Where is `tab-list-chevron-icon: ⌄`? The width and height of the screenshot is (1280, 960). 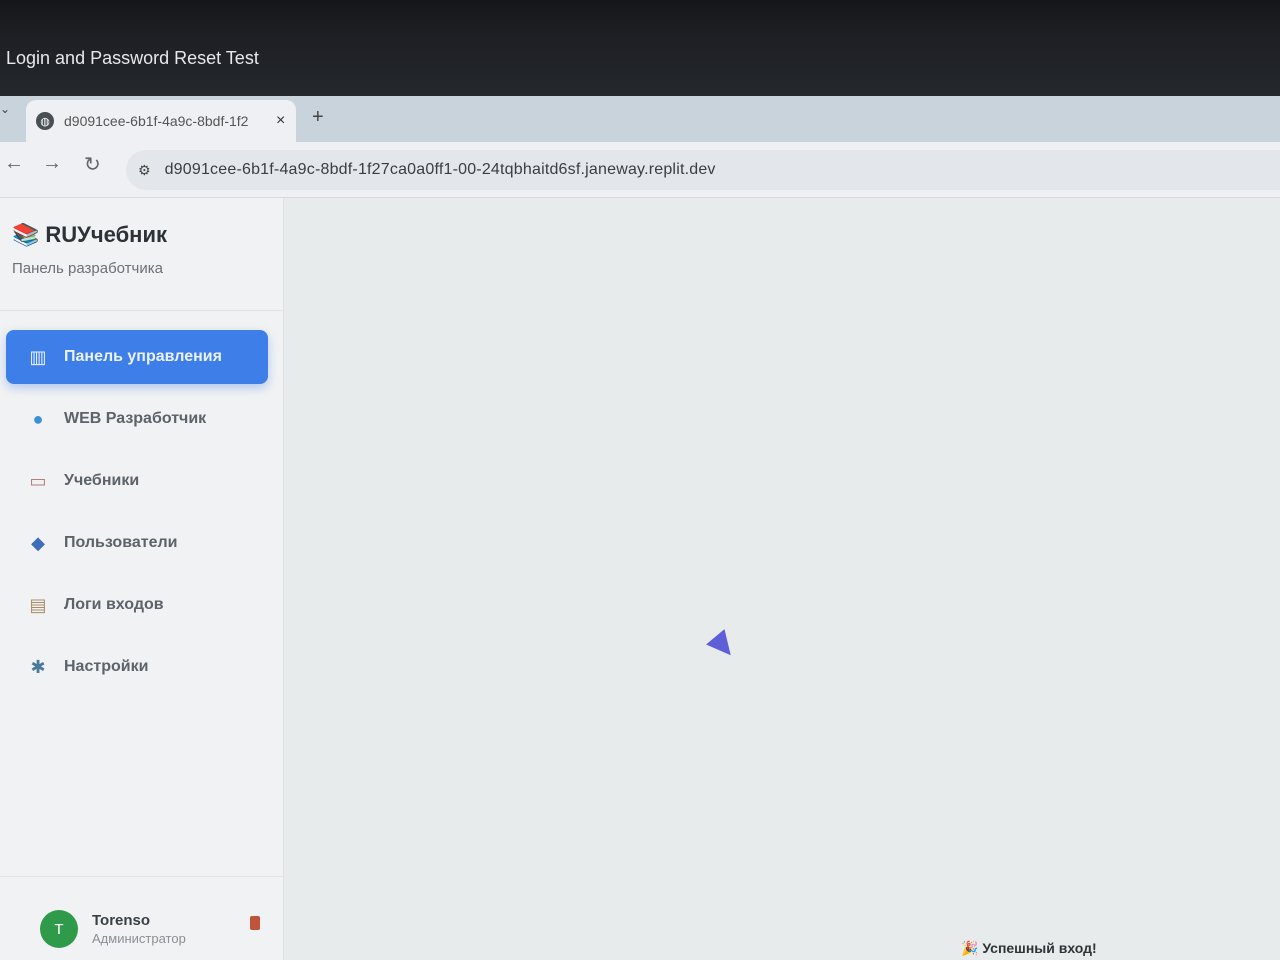
tab-list-chevron-icon: ⌄ is located at coordinates (7, 114).